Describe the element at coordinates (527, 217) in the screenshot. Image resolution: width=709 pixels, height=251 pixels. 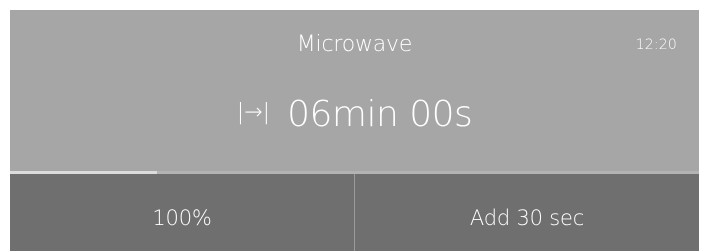
I see `add-30-sec-label: Add 30 sec` at that location.